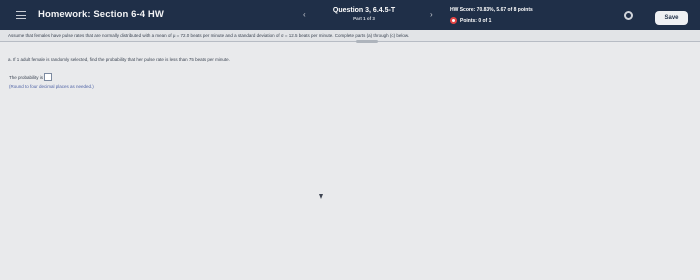 This screenshot has height=280, width=700. I want to click on answer-prefix: The probability is, so click(26, 77).